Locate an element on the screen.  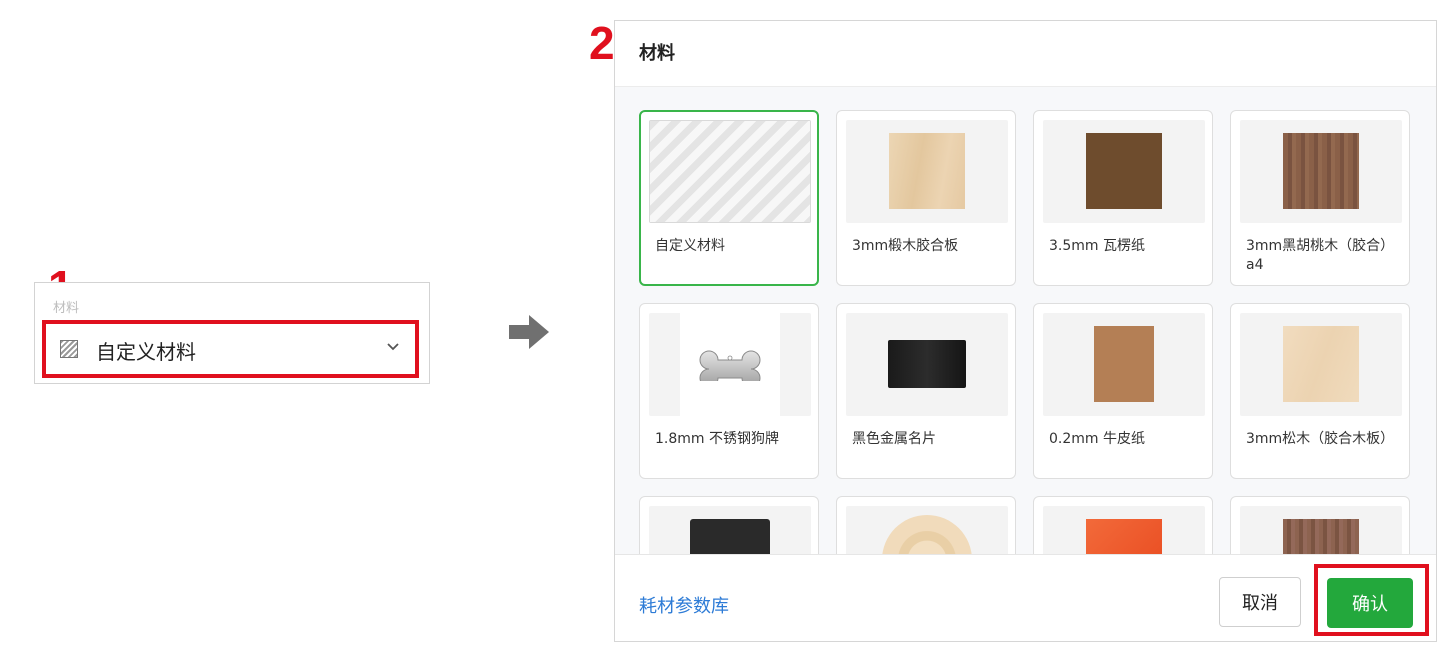
material-label: 材料 is located at coordinates (66, 308).